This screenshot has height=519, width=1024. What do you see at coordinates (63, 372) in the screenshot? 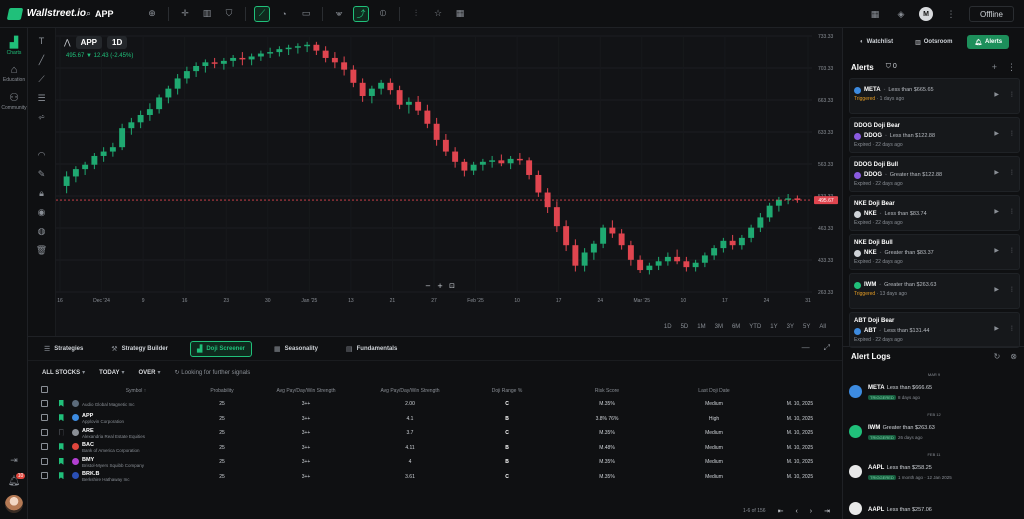
I see `filter-universe: ALL STOCKS ▾` at bounding box center [63, 372].